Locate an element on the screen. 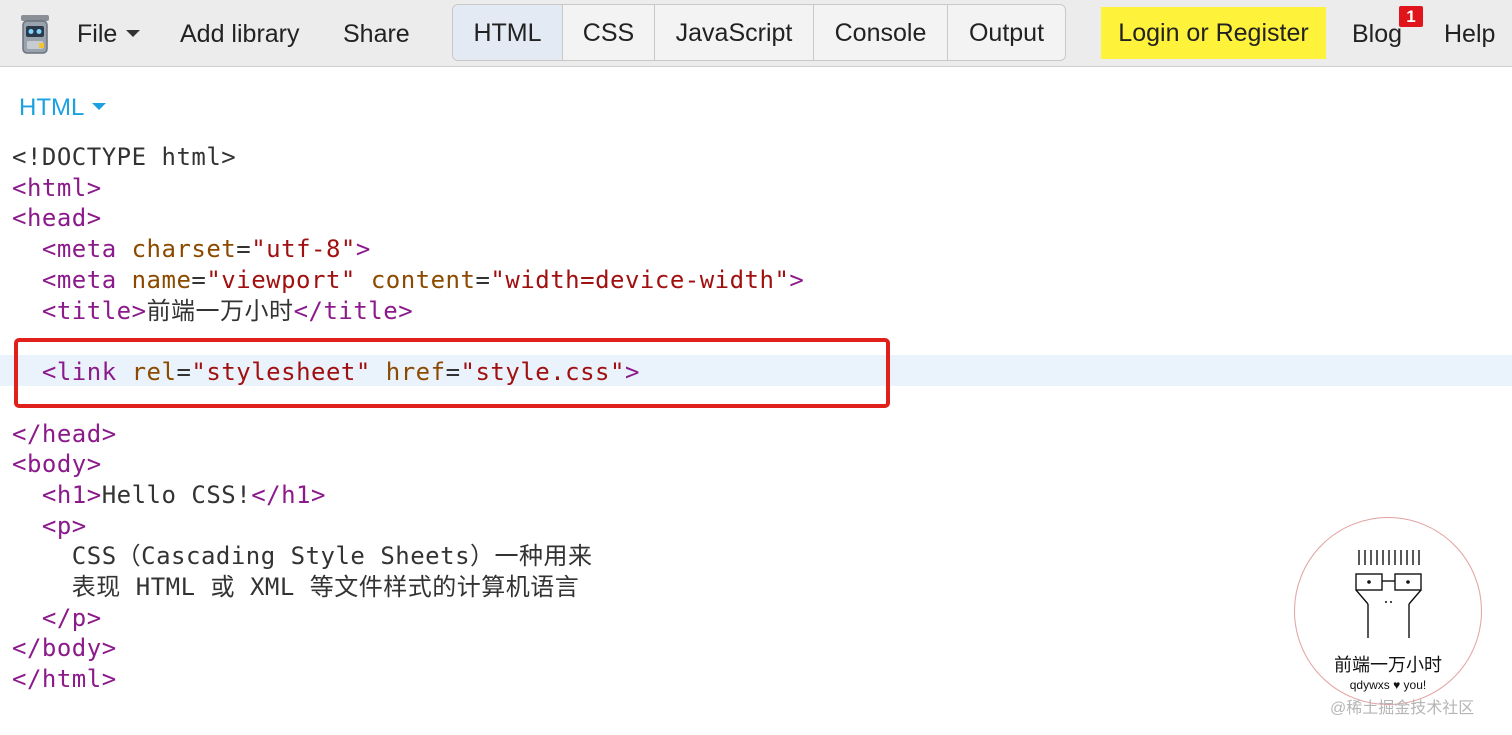 The image size is (1512, 735). code-line: <title>前端一万小时</title> is located at coordinates (227, 310).